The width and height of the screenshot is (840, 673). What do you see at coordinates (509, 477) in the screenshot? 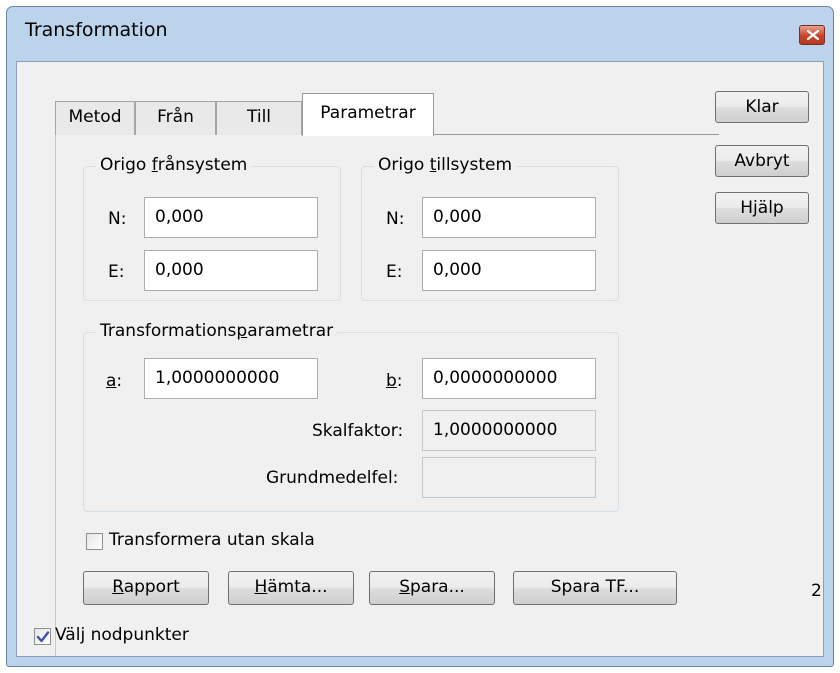
I see `mean-error-value` at bounding box center [509, 477].